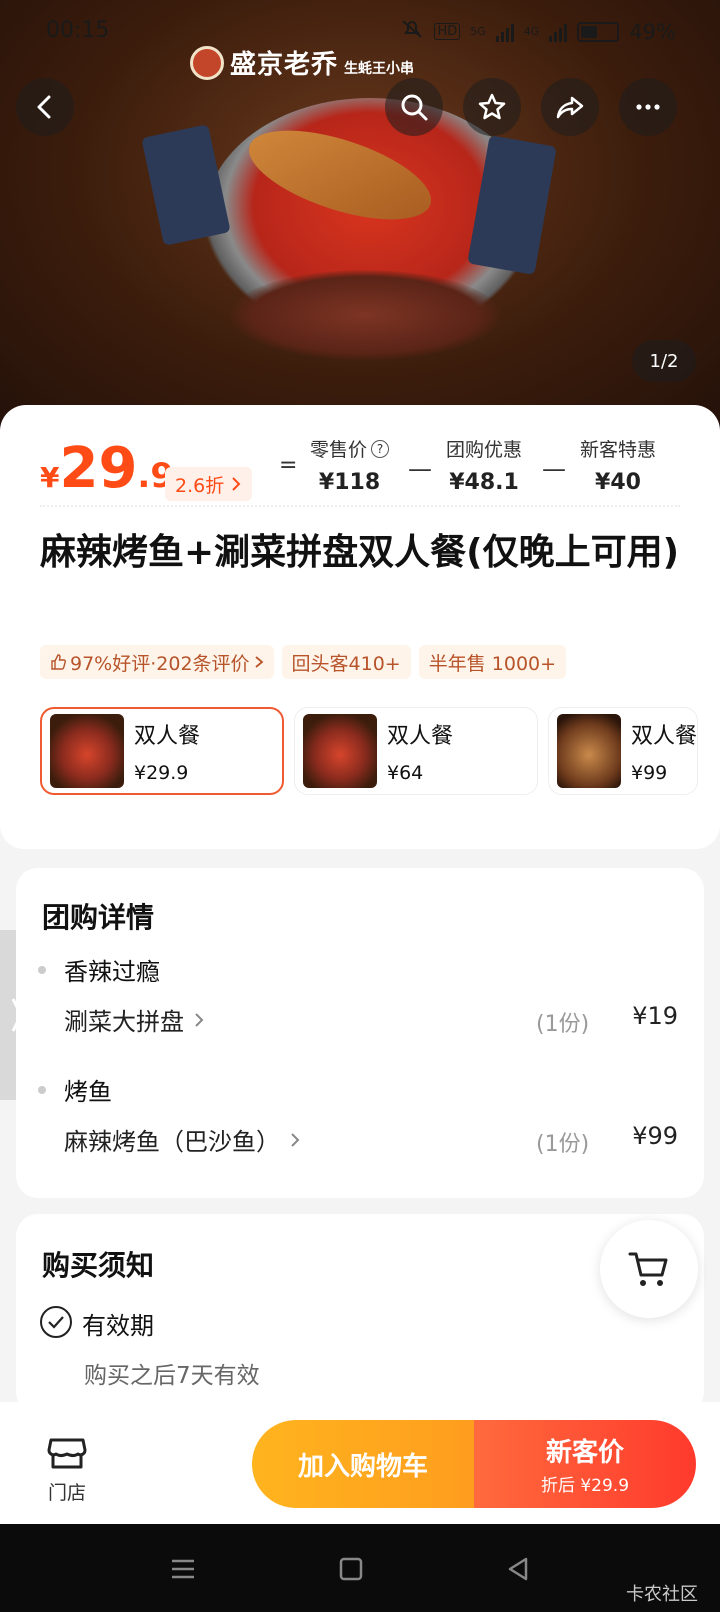 Image resolution: width=720 pixels, height=1612 pixels. What do you see at coordinates (652, 31) in the screenshot?
I see `battery-percent: 49%` at bounding box center [652, 31].